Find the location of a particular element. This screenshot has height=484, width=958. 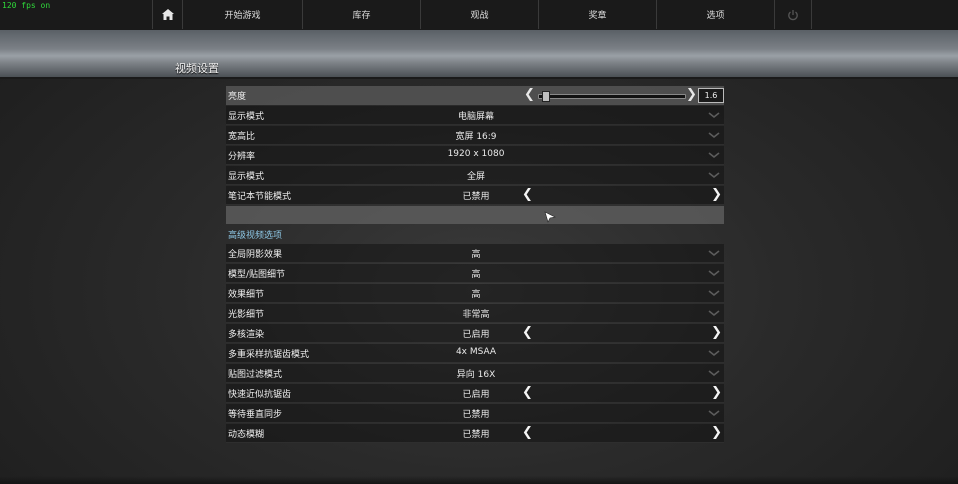

setting-row: 光影细节 非常高 is located at coordinates (475, 313).